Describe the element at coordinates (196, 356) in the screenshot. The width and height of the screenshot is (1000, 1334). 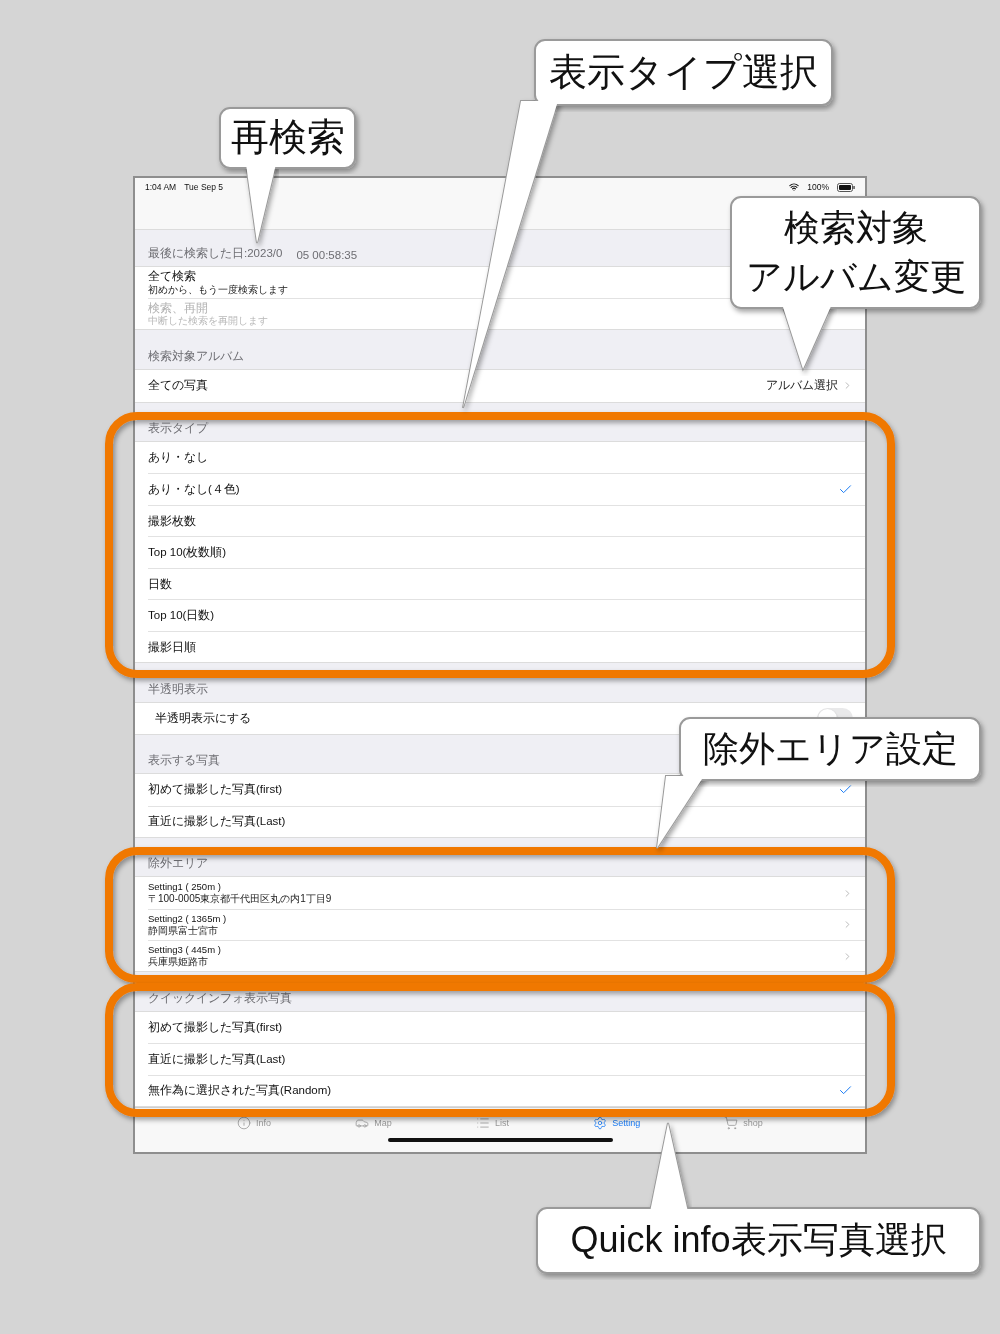
I see `section-header: 検索対象アルバム` at that location.